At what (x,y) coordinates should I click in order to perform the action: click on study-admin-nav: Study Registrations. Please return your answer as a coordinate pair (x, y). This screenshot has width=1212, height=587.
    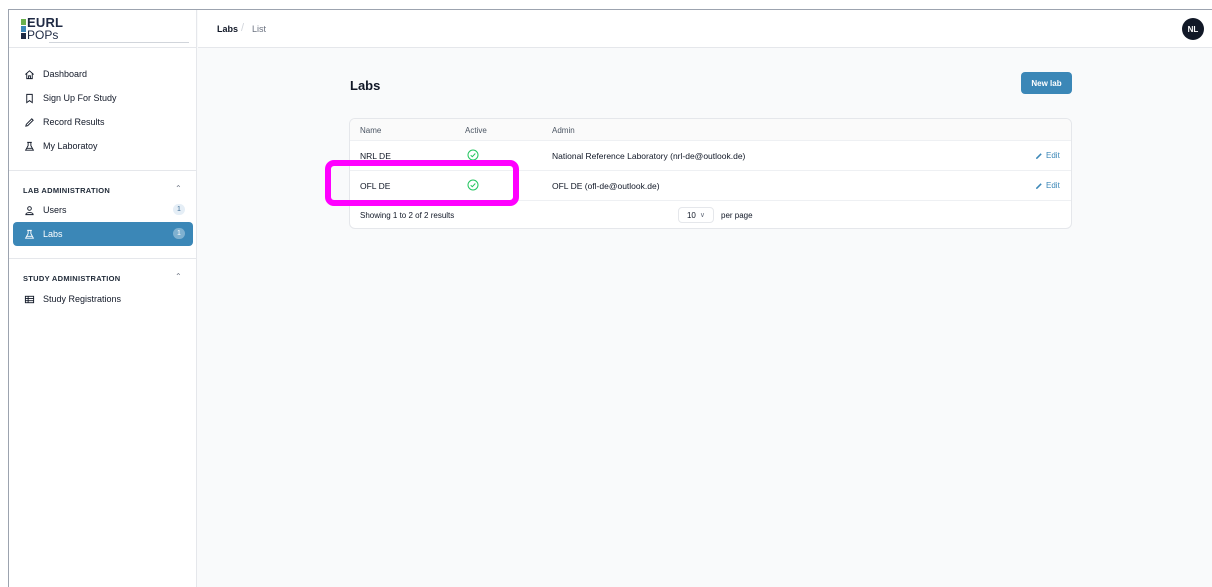
    Looking at the image, I should click on (103, 299).